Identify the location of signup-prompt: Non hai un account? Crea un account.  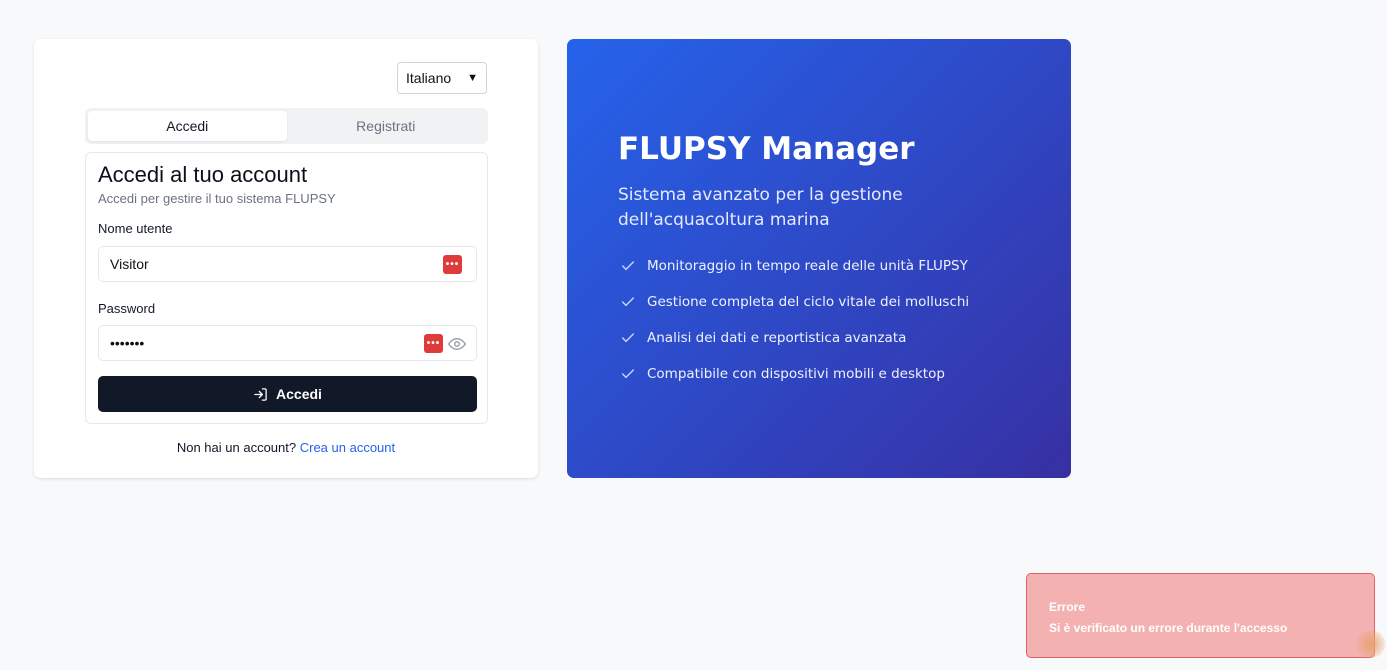
(286, 447).